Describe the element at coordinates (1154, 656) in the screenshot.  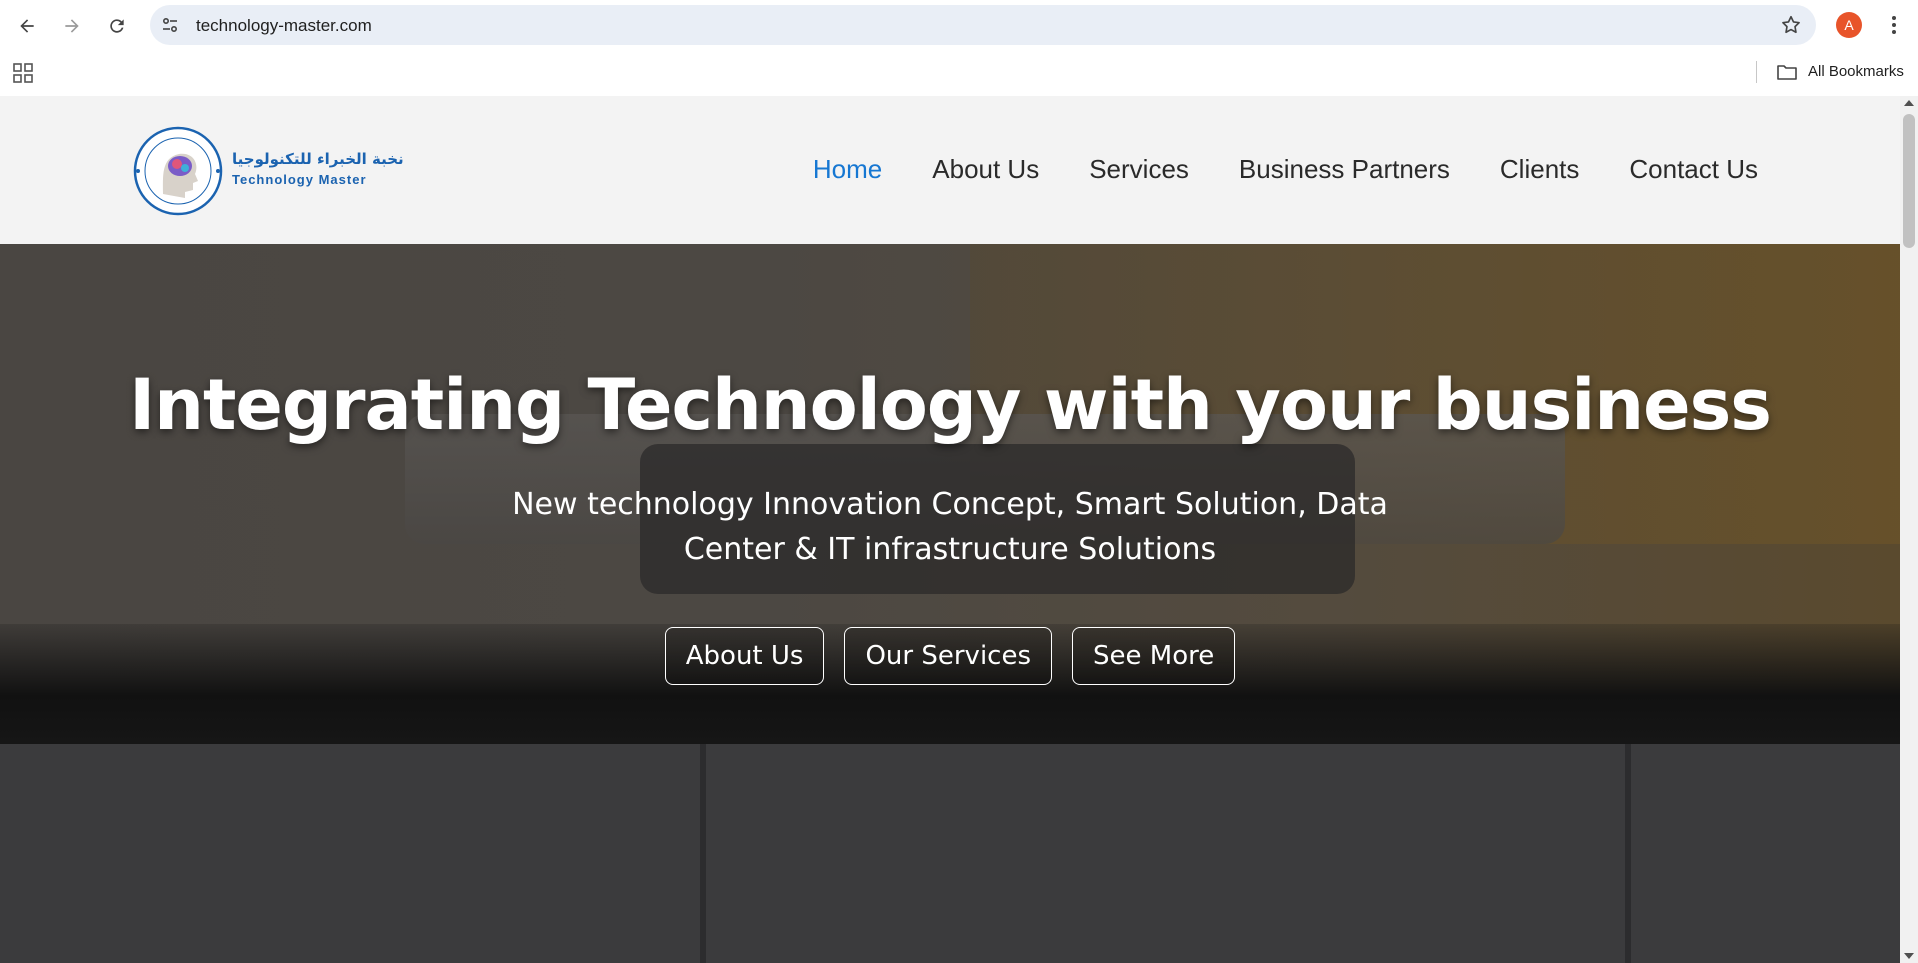
I see `see-more-button: See More` at that location.